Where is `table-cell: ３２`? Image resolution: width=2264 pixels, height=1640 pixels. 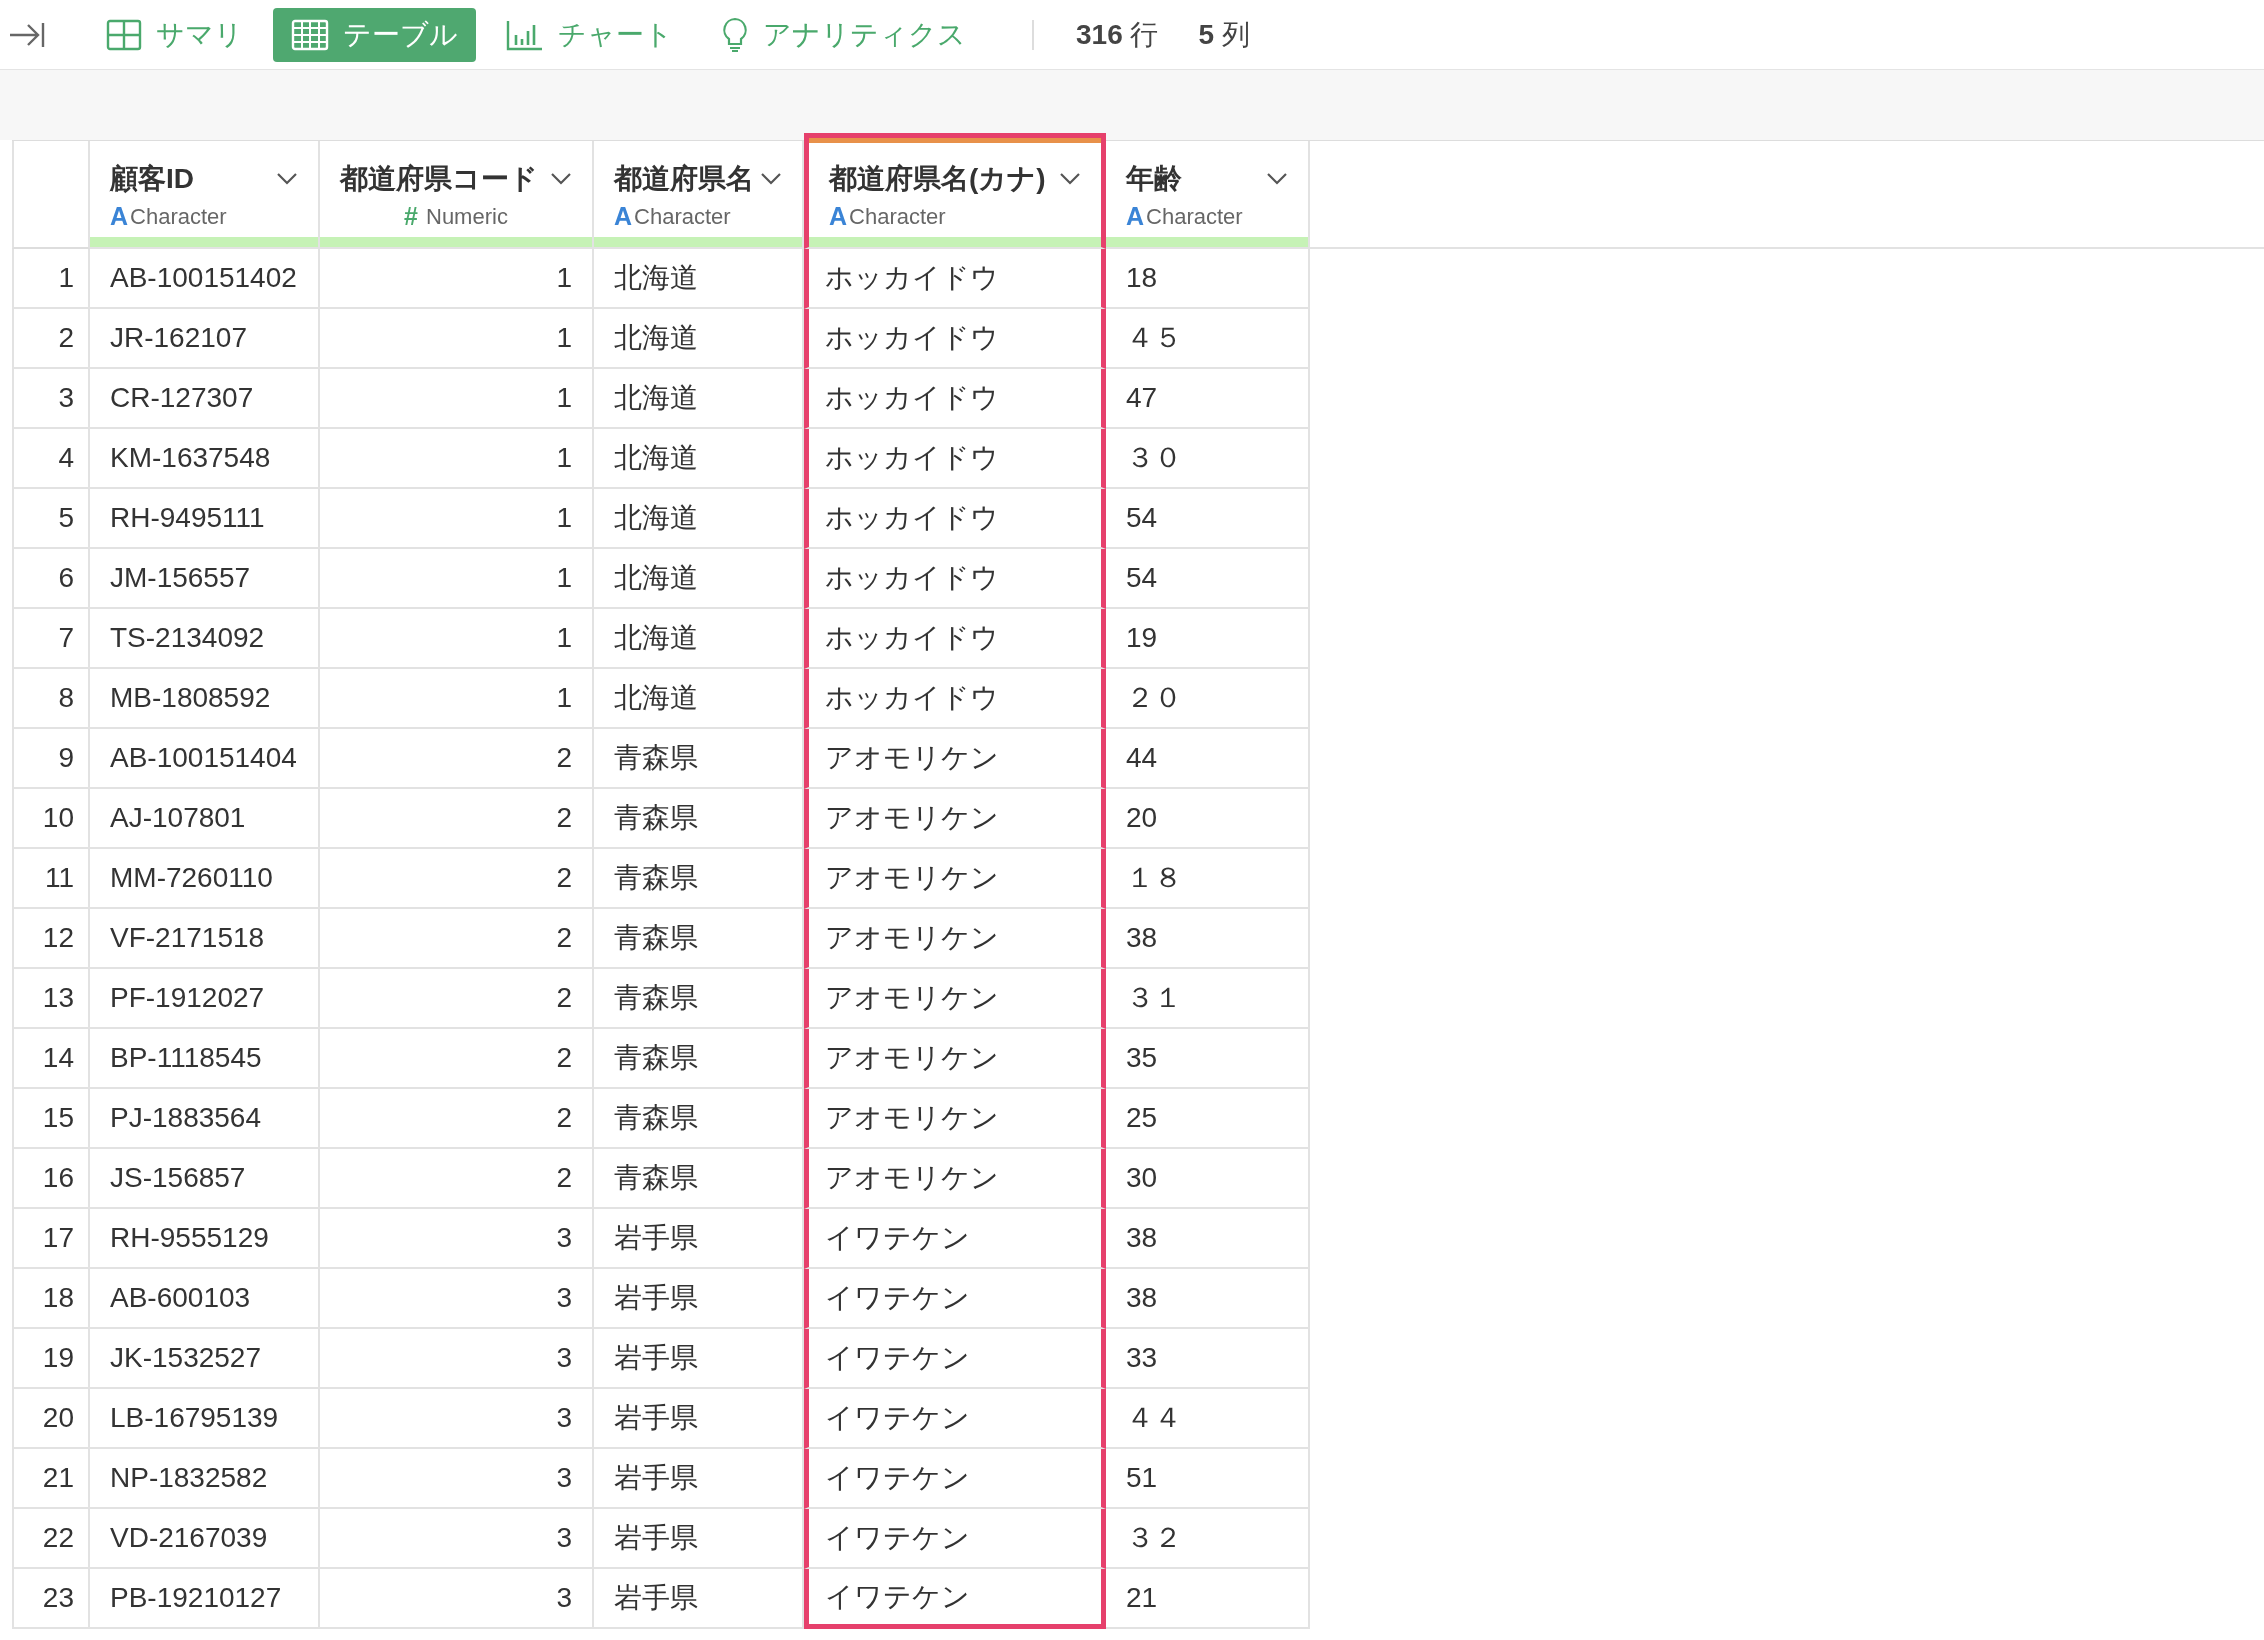 table-cell: ３２ is located at coordinates (1208, 1539).